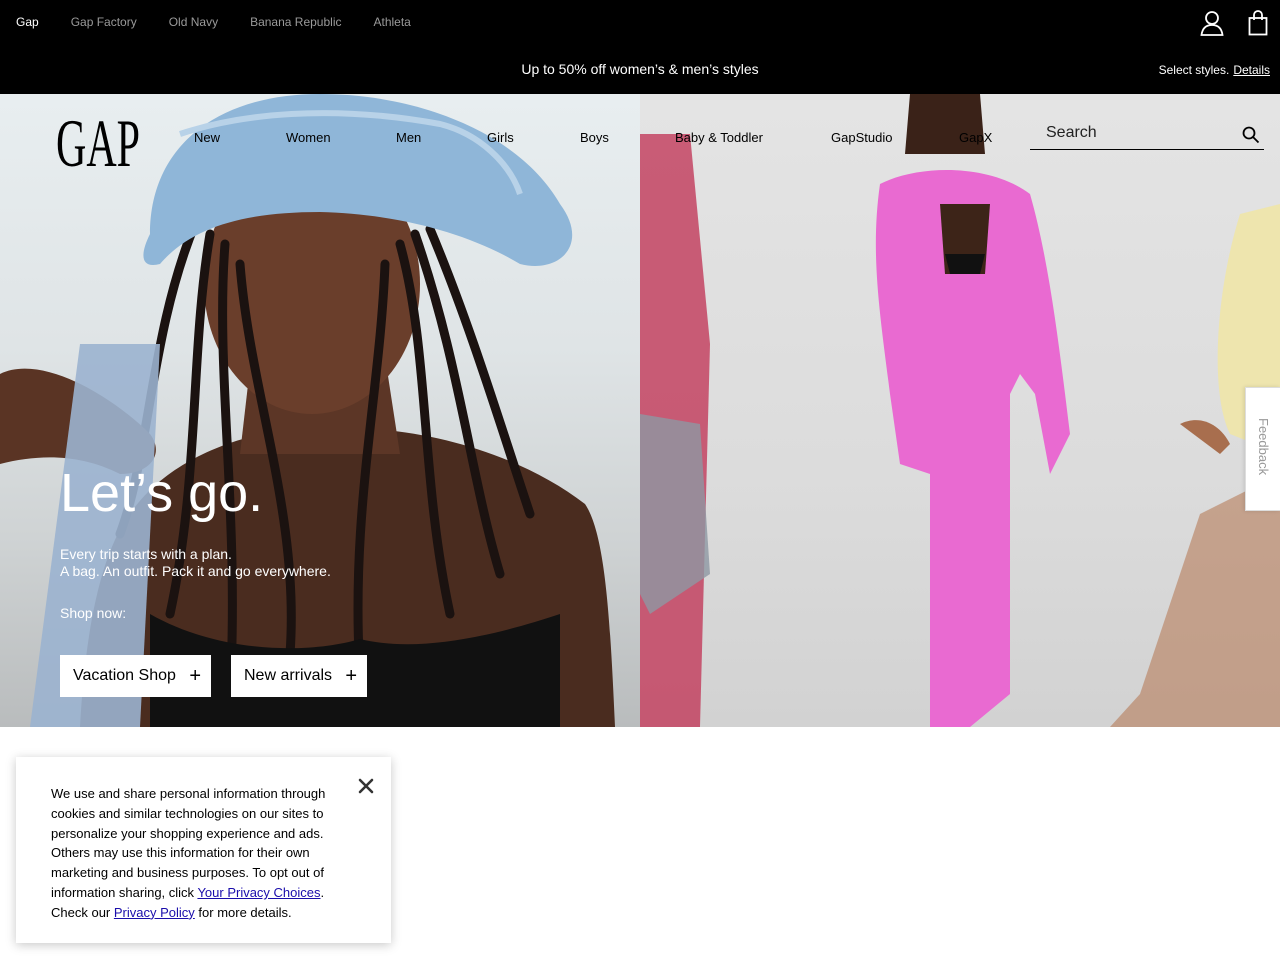  Describe the element at coordinates (124, 675) in the screenshot. I see `vacation-shop-label: Vacation Shop` at that location.